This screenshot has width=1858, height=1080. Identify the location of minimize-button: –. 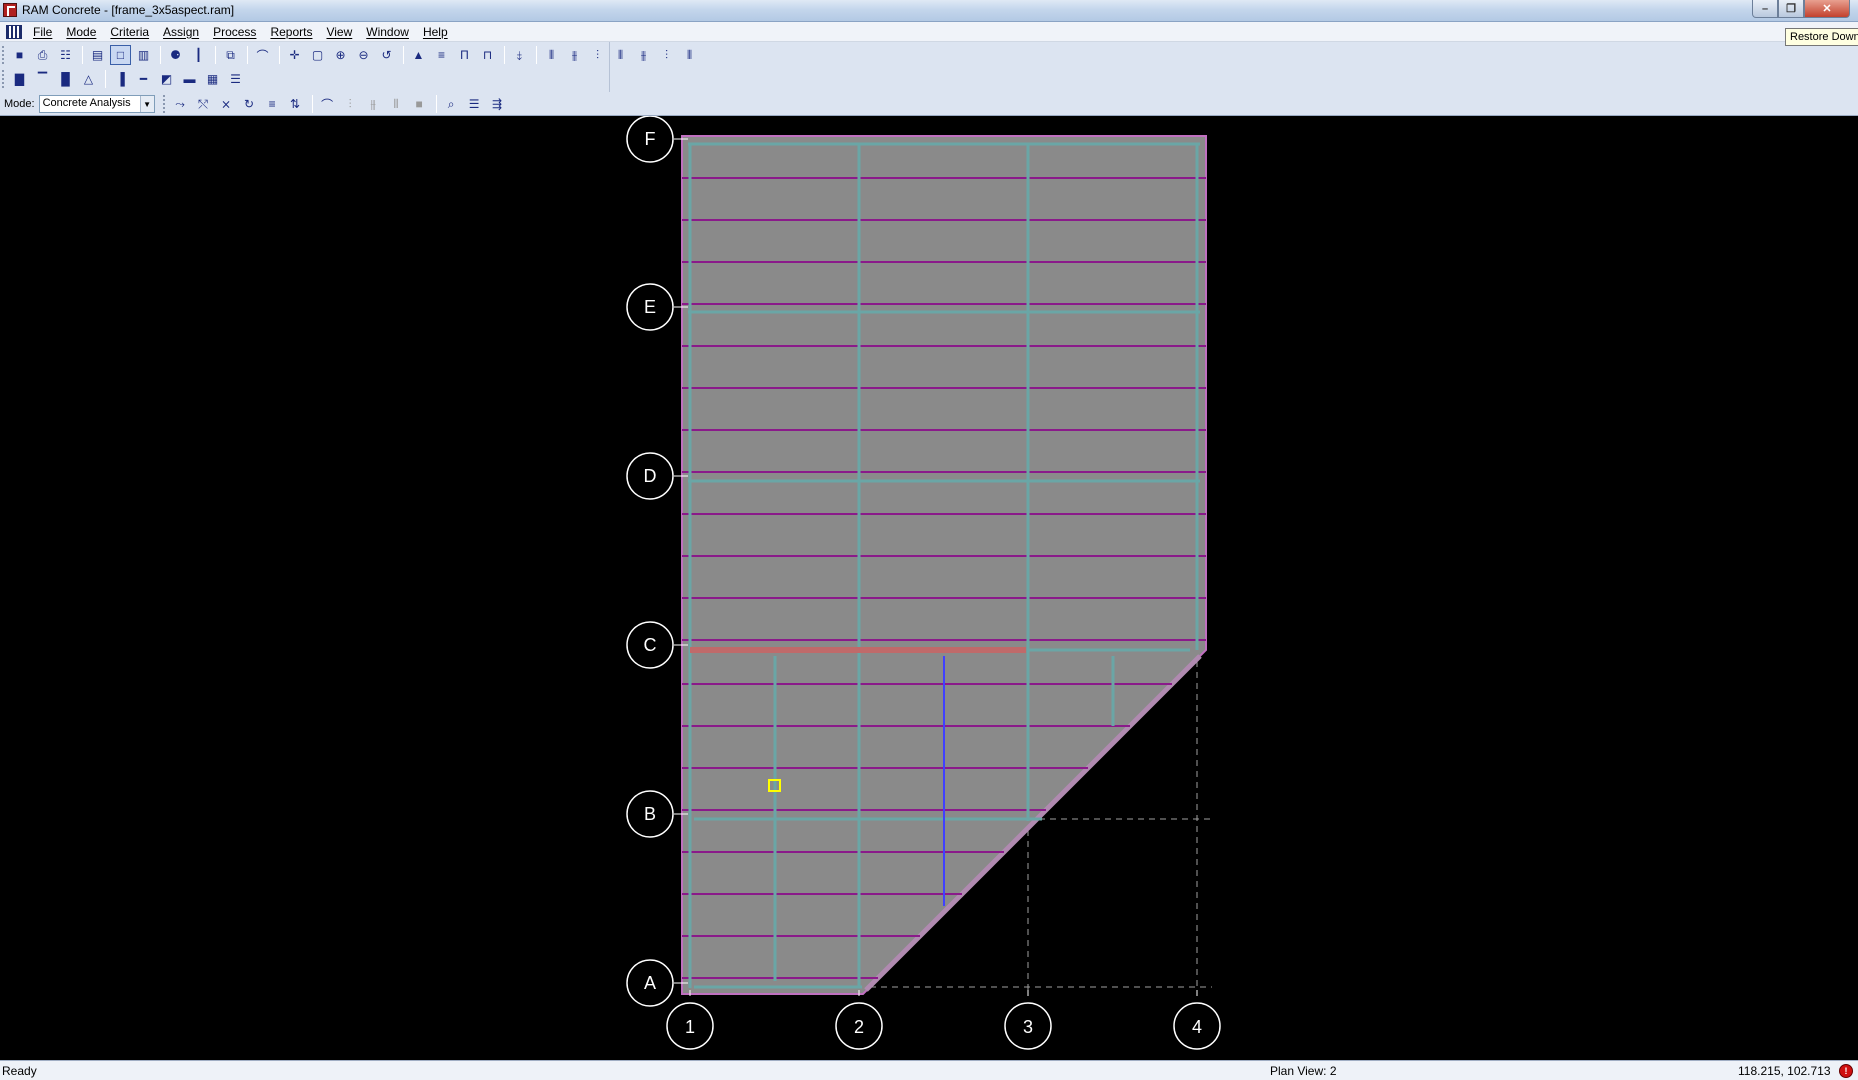
(1765, 9).